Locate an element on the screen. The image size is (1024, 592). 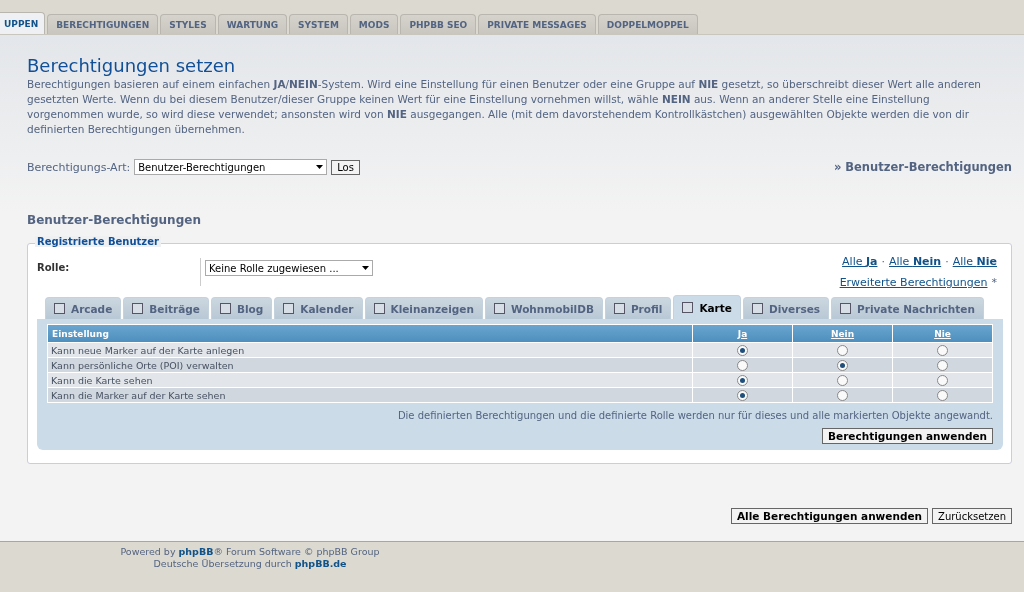
set-all-link: Alle Ja is located at coordinates (860, 261).